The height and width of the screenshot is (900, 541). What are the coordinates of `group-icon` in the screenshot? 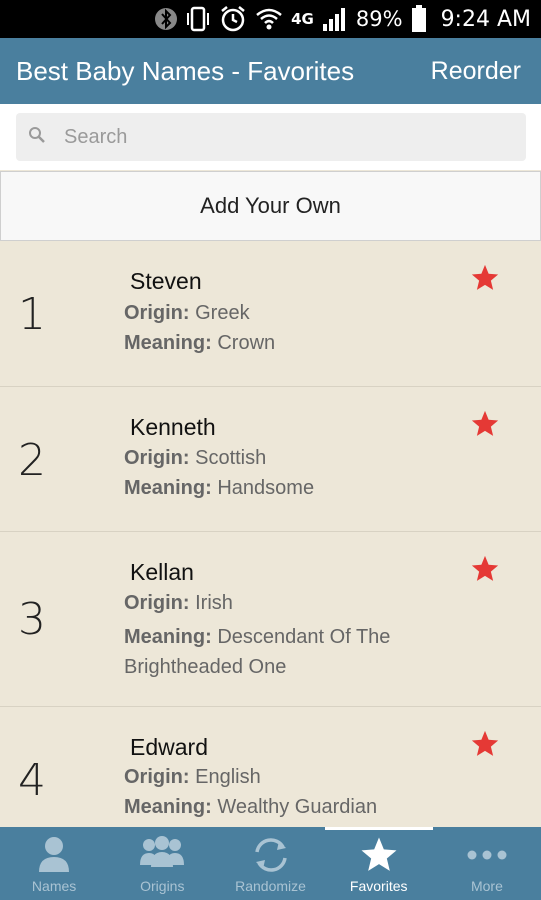 It's located at (162, 854).